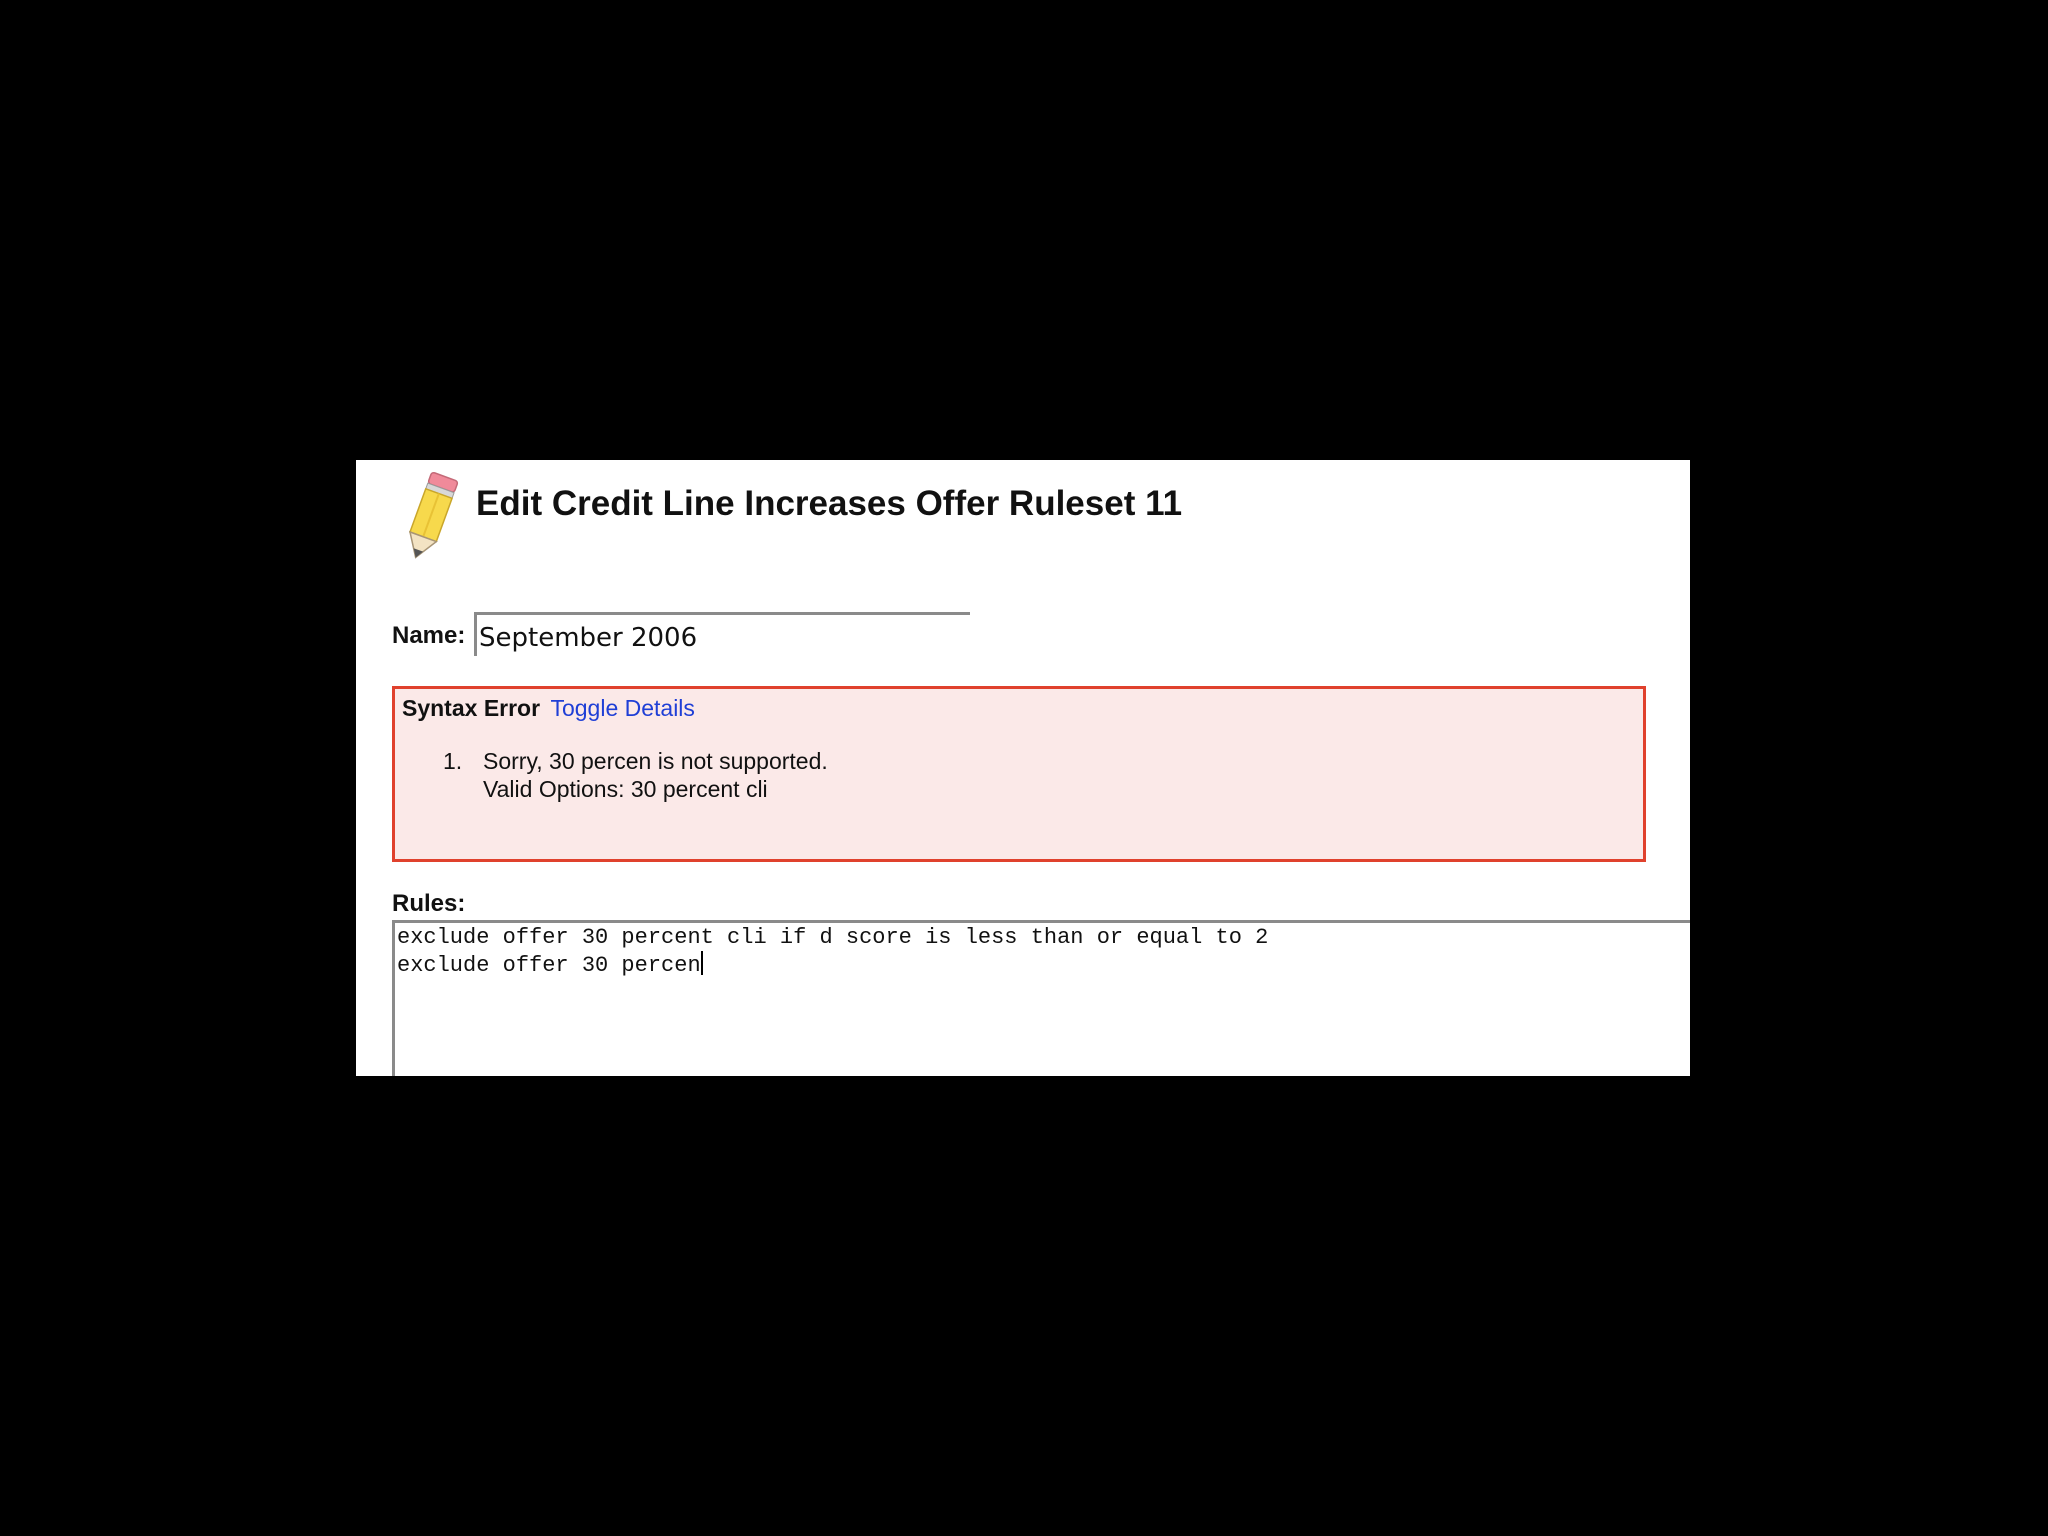  Describe the element at coordinates (625, 789) in the screenshot. I see `error-item-valid-options: Valid Options: 30 percent cli` at that location.